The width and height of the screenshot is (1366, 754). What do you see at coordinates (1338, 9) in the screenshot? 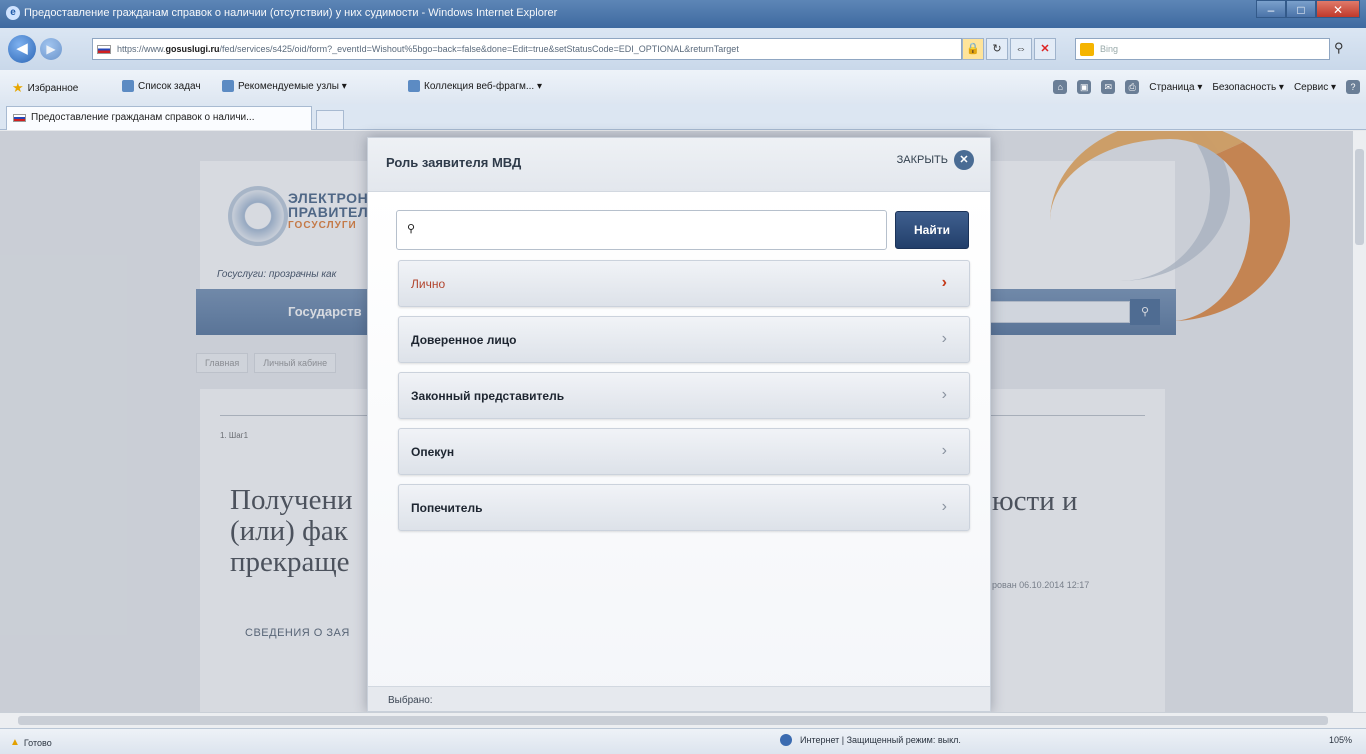
I see `window-close-button: ✕` at bounding box center [1338, 9].